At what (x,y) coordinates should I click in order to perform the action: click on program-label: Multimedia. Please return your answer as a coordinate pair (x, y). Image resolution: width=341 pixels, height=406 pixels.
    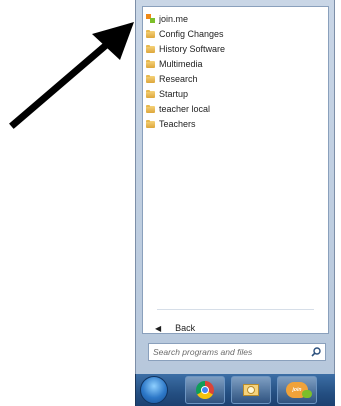
    Looking at the image, I should click on (181, 63).